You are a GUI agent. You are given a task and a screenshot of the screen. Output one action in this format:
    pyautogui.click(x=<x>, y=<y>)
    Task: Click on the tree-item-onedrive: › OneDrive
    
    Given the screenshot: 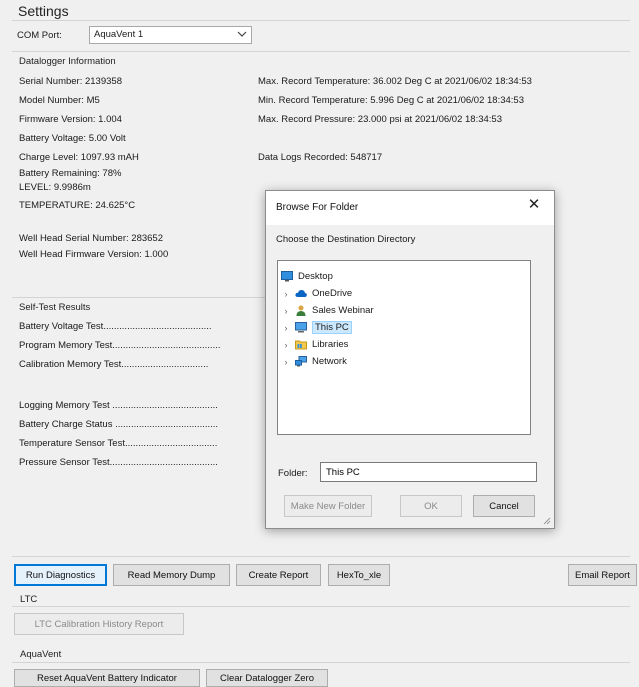 What is the action you would take?
    pyautogui.click(x=317, y=293)
    